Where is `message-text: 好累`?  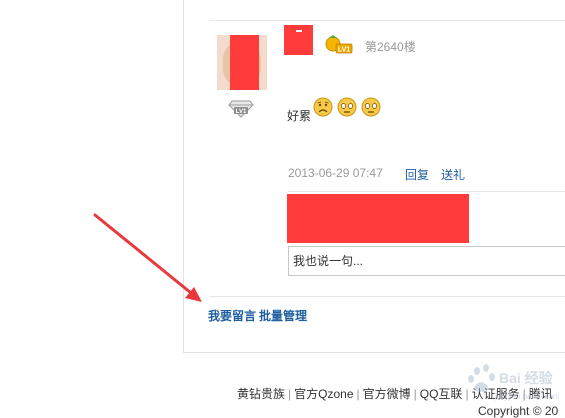
message-text: 好累 is located at coordinates (299, 116).